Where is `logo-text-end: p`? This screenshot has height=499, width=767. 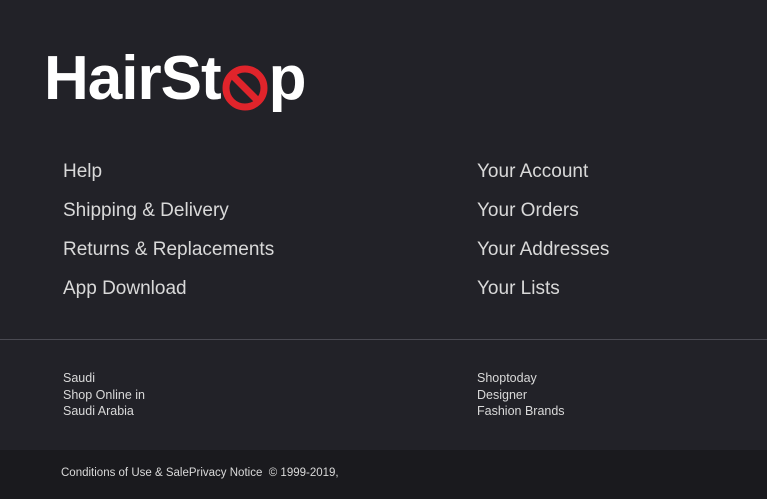
logo-text-end: p is located at coordinates (287, 78).